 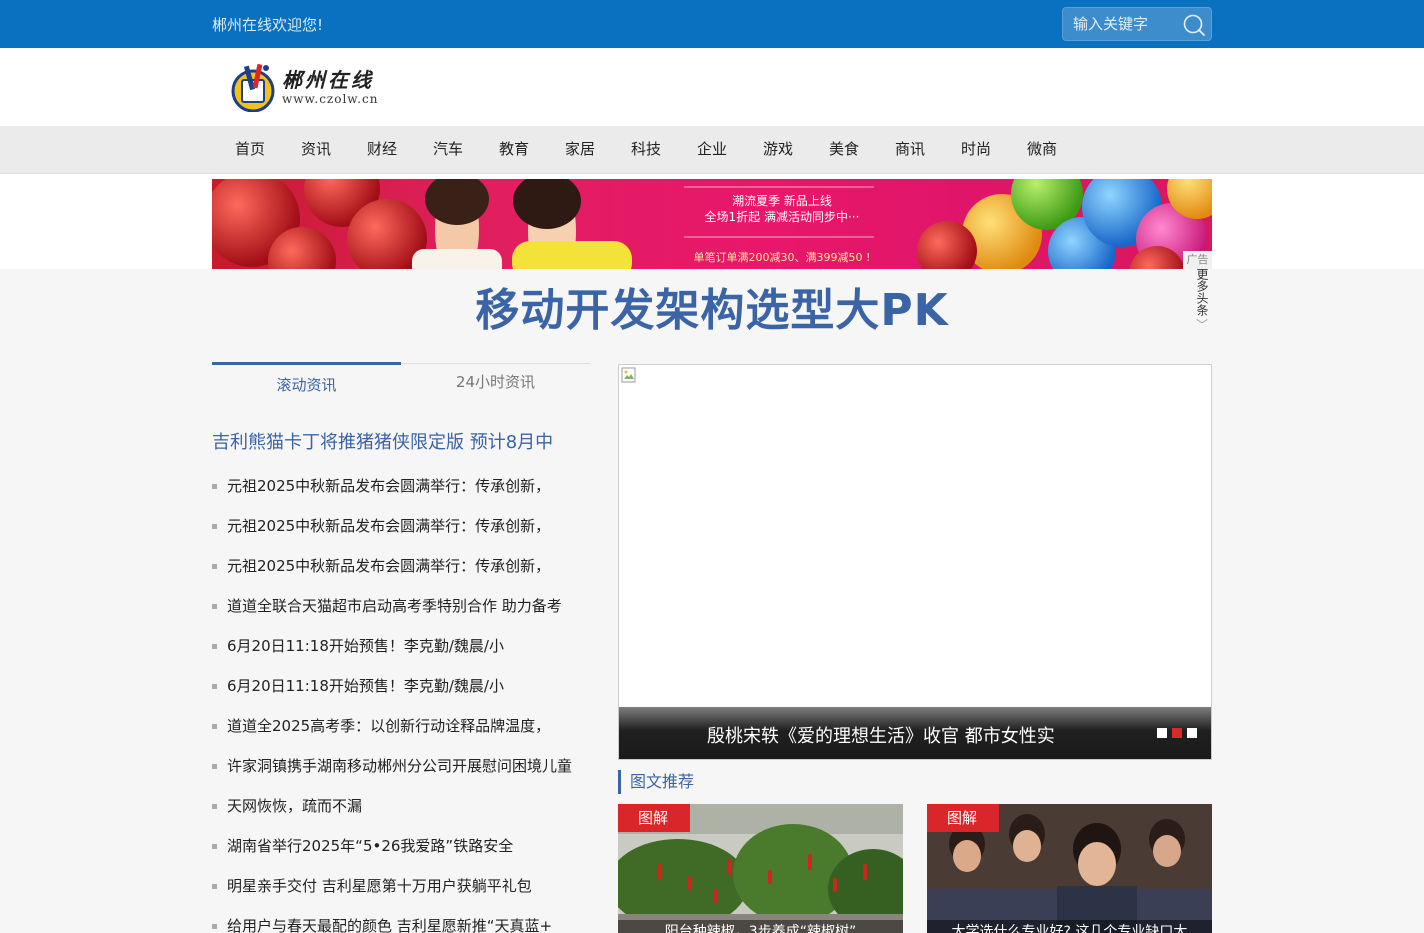 What do you see at coordinates (760, 868) in the screenshot?
I see `photo-card-chili: 图解 阳台种辣椒，3步养成“辣椒树”` at bounding box center [760, 868].